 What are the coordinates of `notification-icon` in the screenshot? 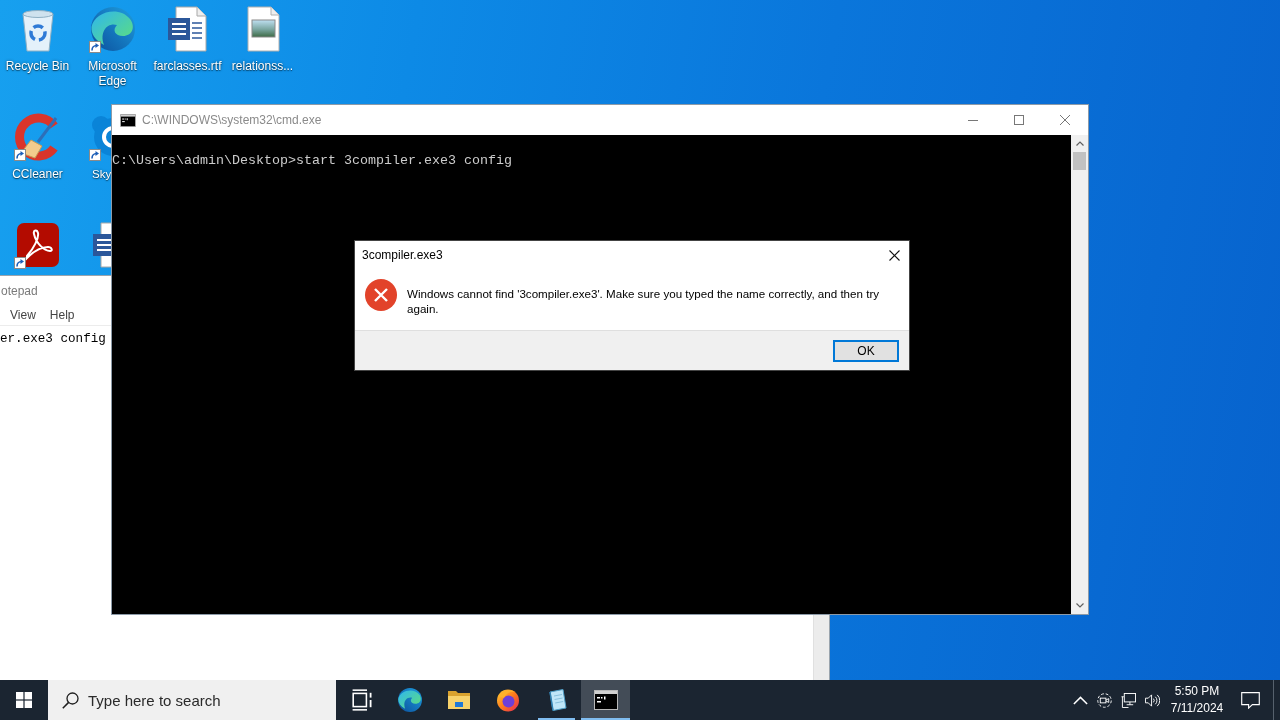 It's located at (1250, 700).